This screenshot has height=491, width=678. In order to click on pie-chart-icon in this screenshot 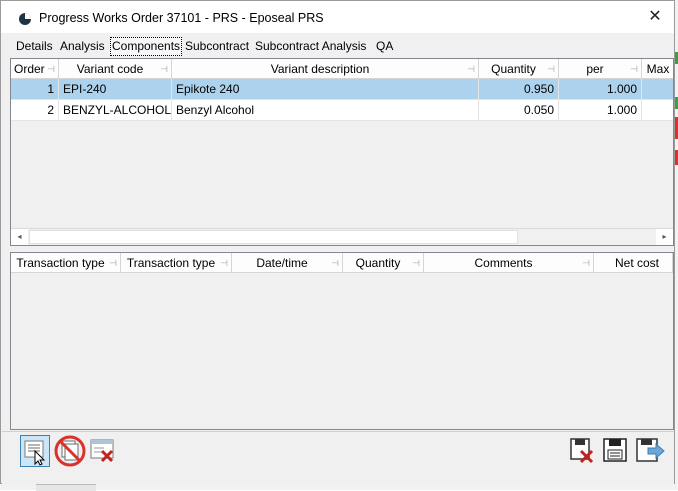, I will do `click(25, 19)`.